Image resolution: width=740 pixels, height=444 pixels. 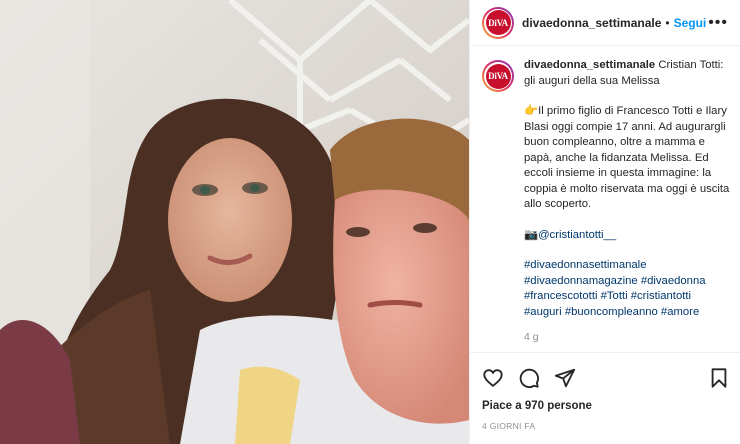 What do you see at coordinates (690, 23) in the screenshot?
I see `follow-button: Segui` at bounding box center [690, 23].